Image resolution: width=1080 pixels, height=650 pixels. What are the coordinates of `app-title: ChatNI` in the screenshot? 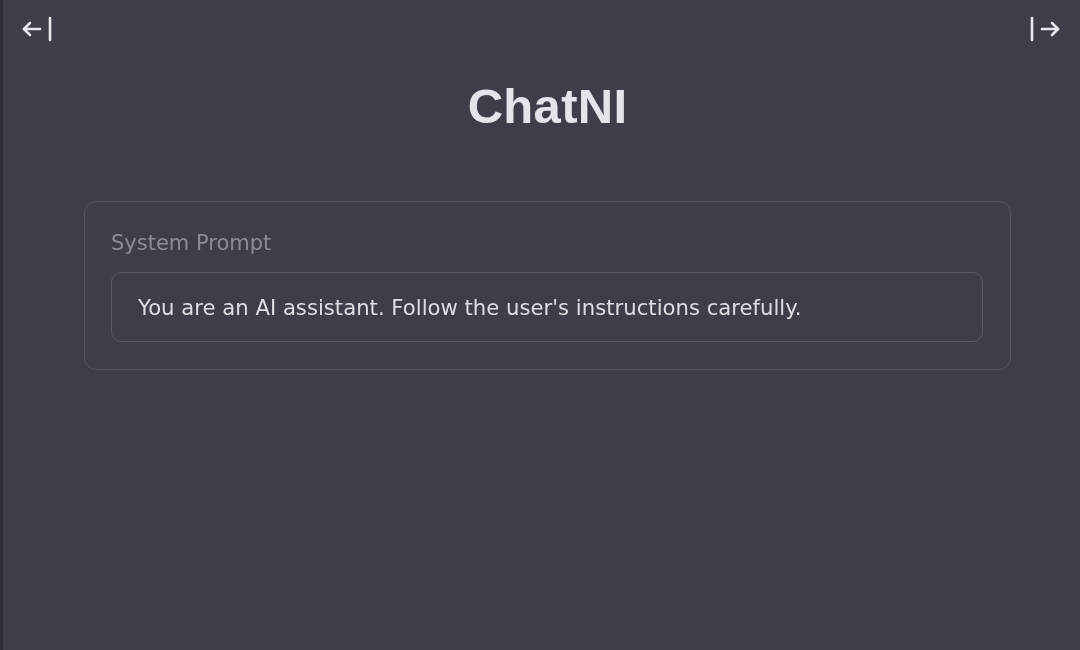 It's located at (547, 106).